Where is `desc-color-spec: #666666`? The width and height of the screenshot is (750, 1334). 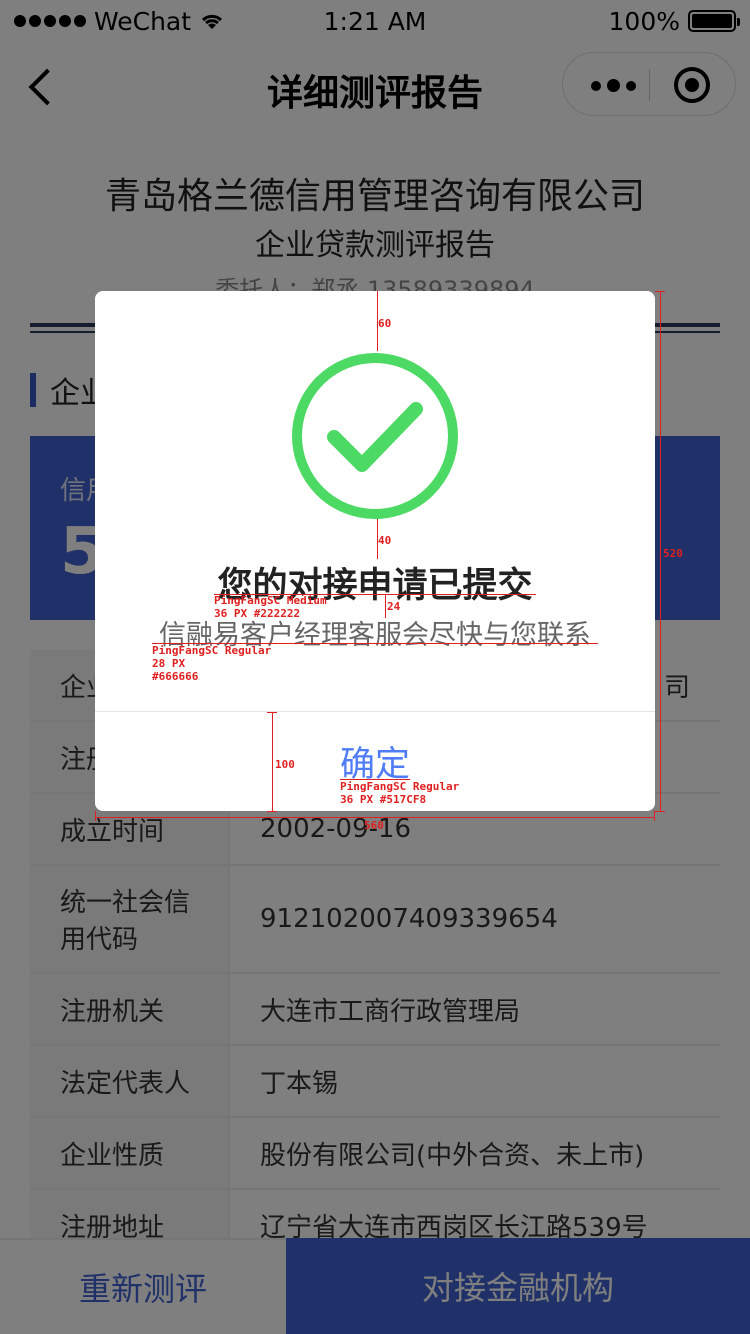 desc-color-spec: #666666 is located at coordinates (175, 676).